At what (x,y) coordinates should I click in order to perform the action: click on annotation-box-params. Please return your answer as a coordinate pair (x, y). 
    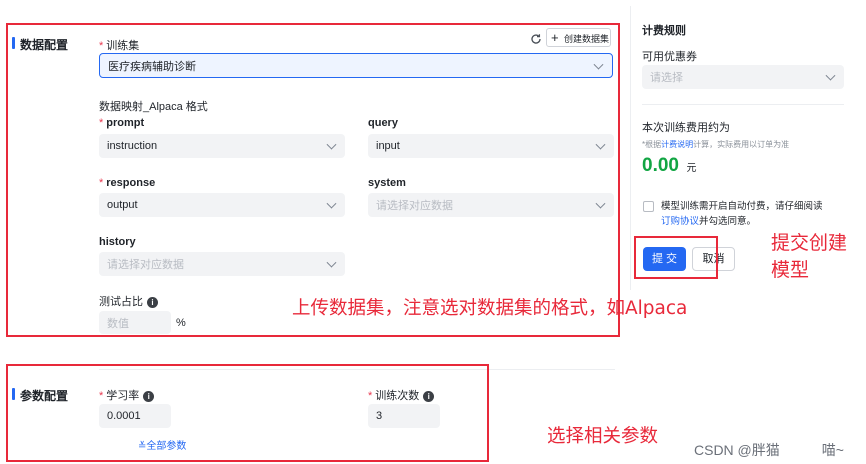
    Looking at the image, I should click on (247, 413).